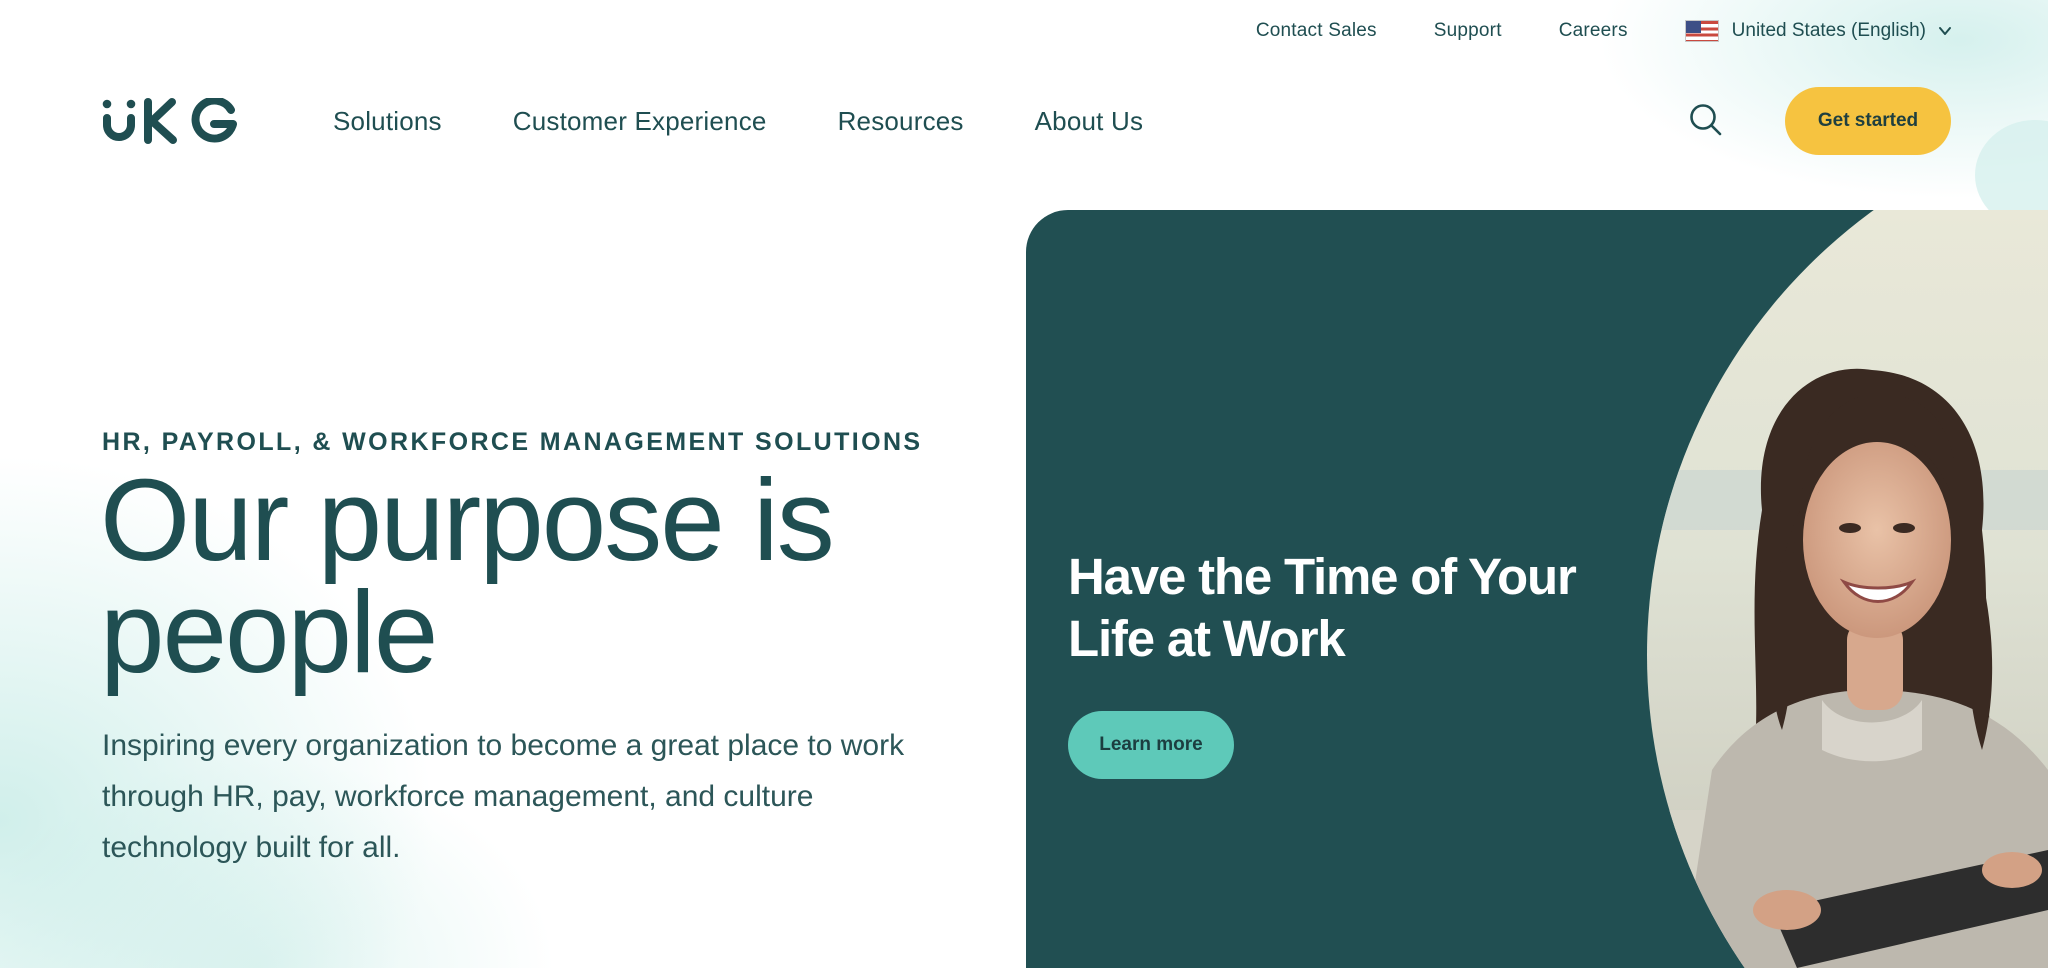  What do you see at coordinates (1089, 121) in the screenshot?
I see `nav-about-us: About Us` at bounding box center [1089, 121].